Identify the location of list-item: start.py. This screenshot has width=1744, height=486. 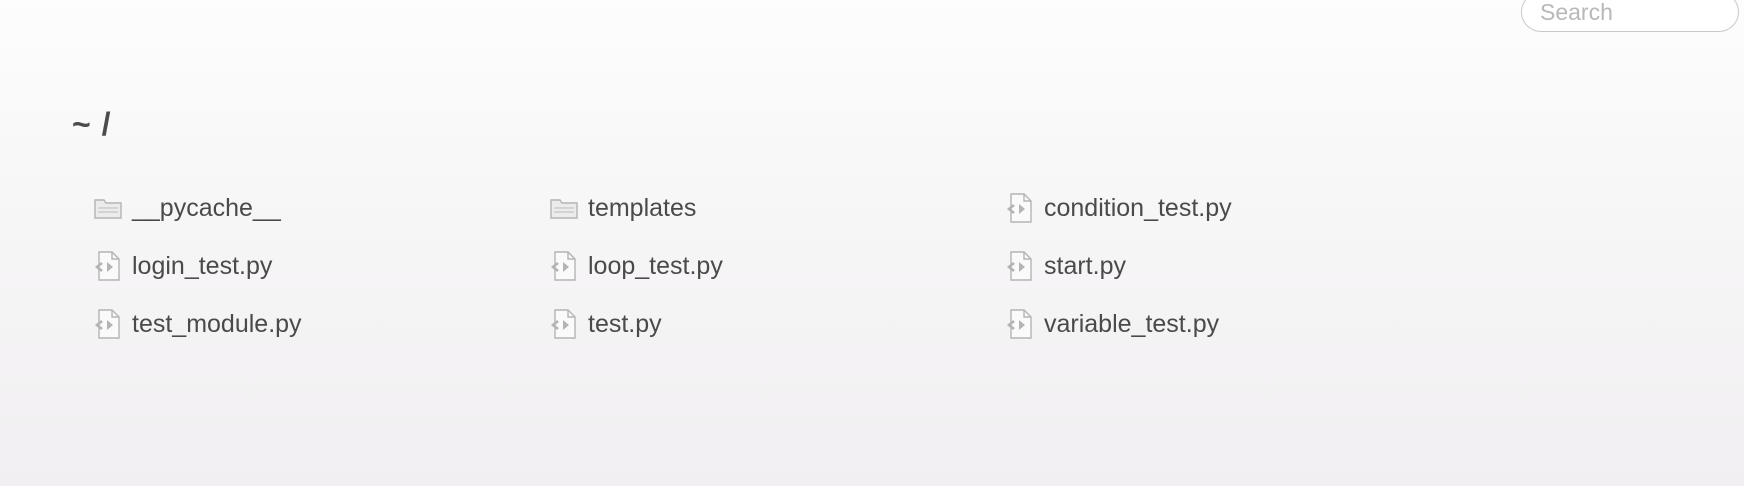
(1232, 266).